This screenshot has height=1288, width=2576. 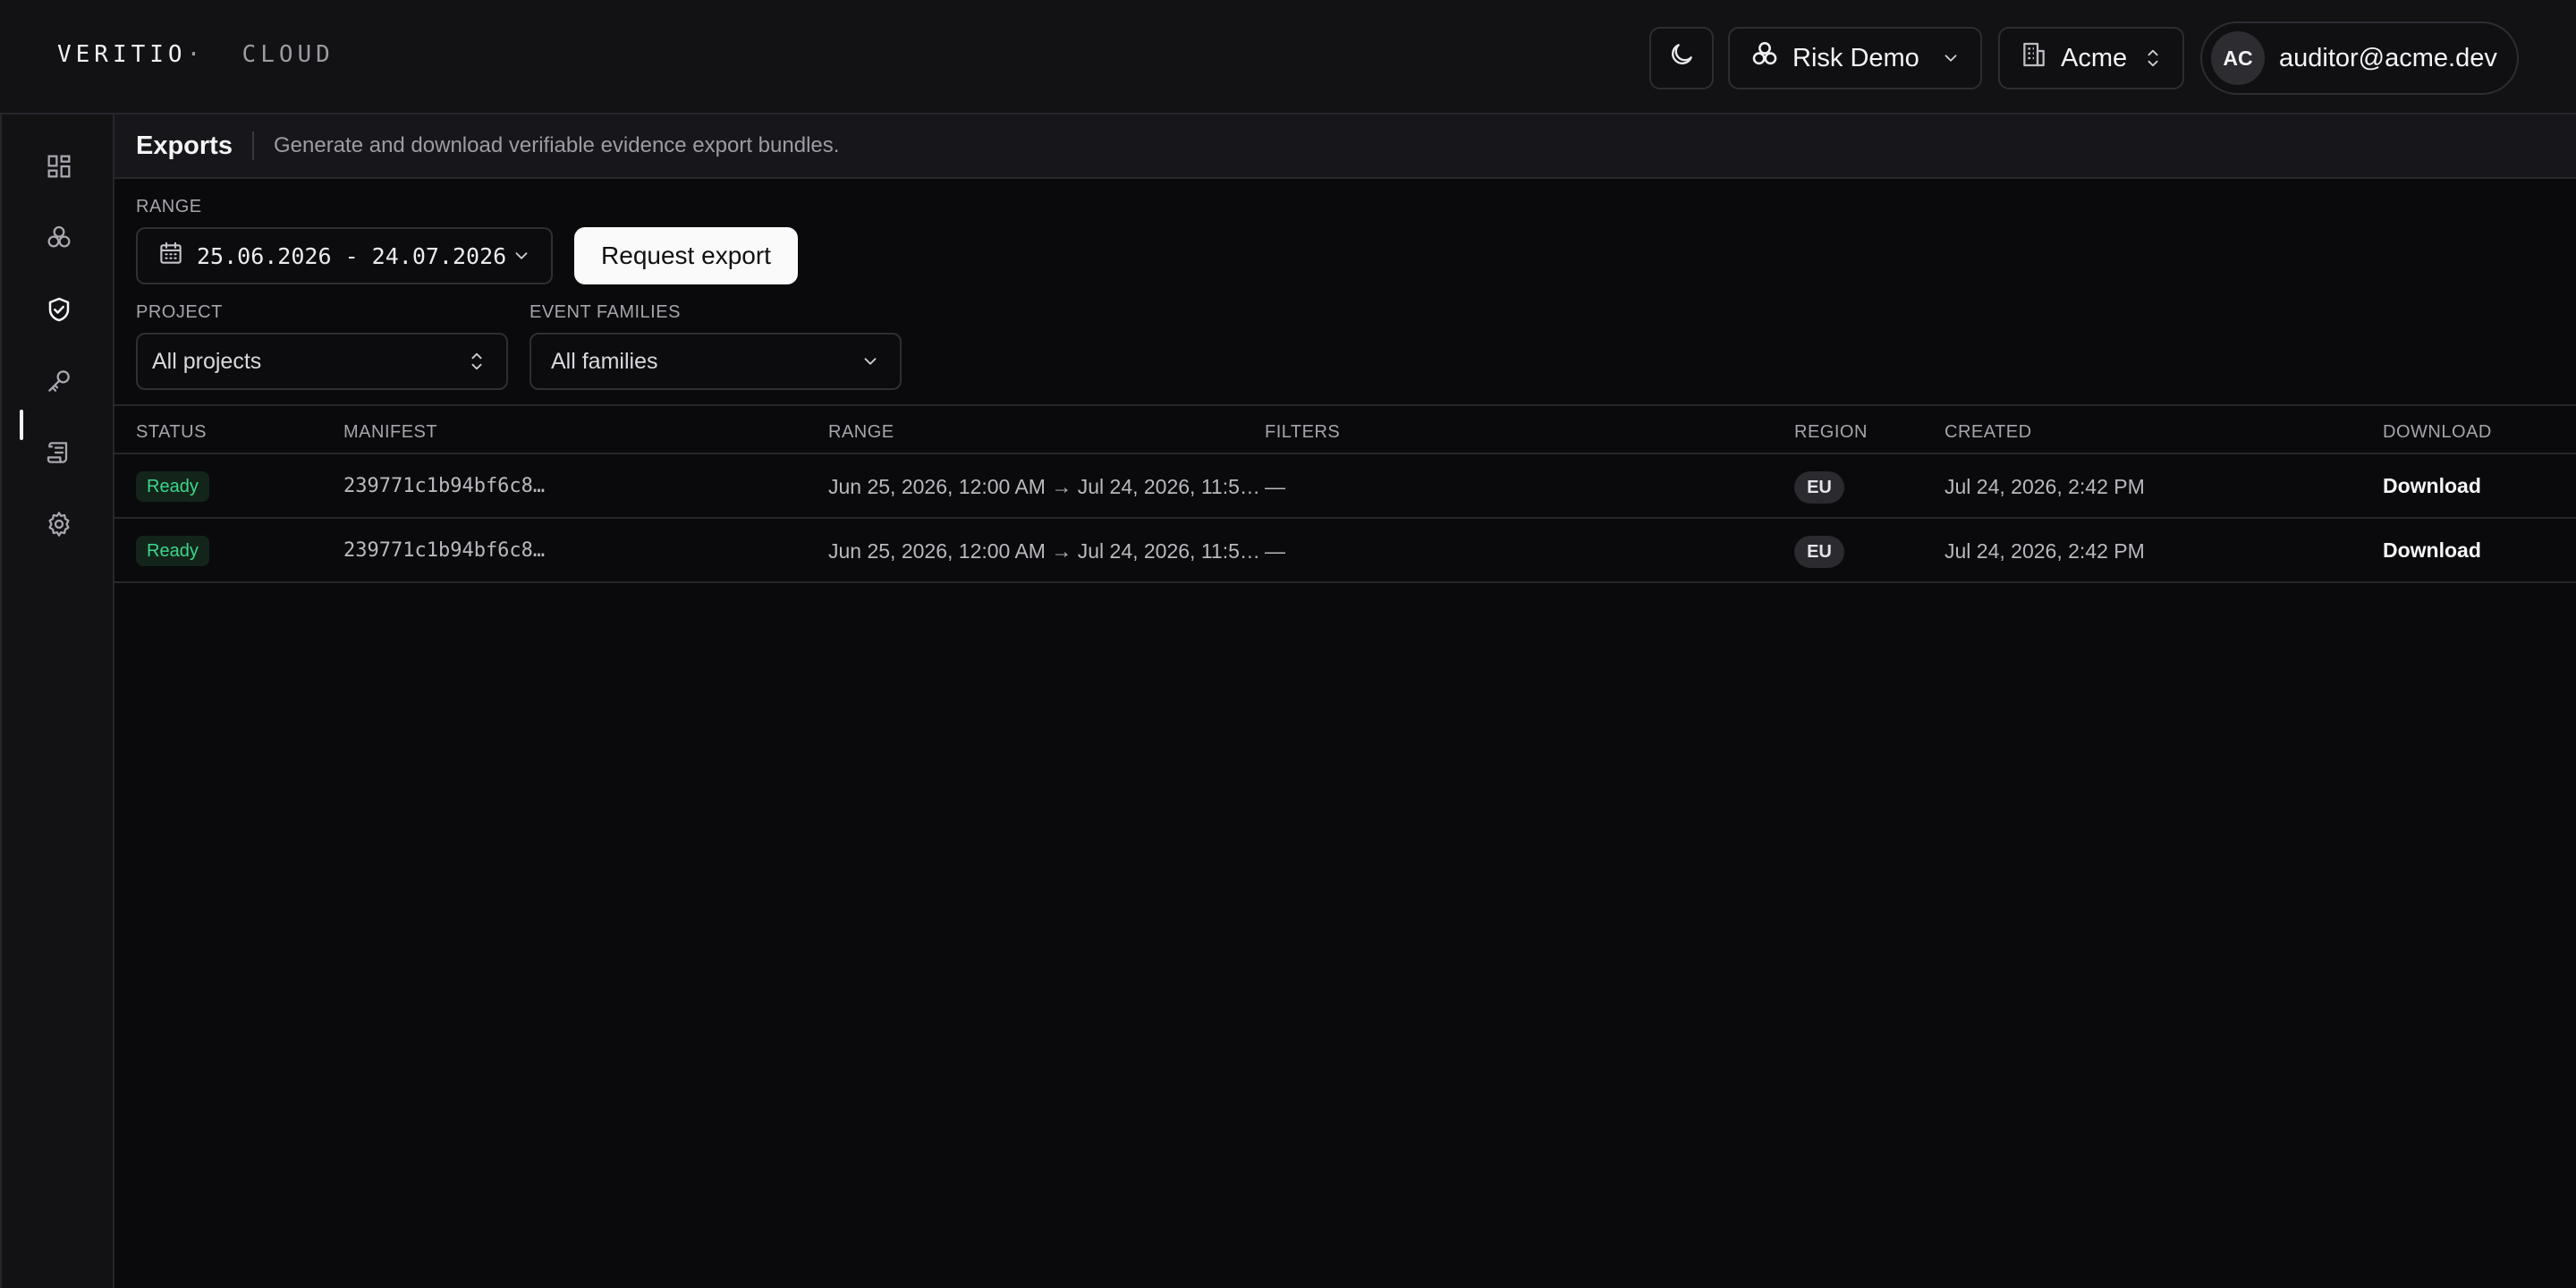 What do you see at coordinates (171, 432) in the screenshot?
I see `column-header-status: STATUS` at bounding box center [171, 432].